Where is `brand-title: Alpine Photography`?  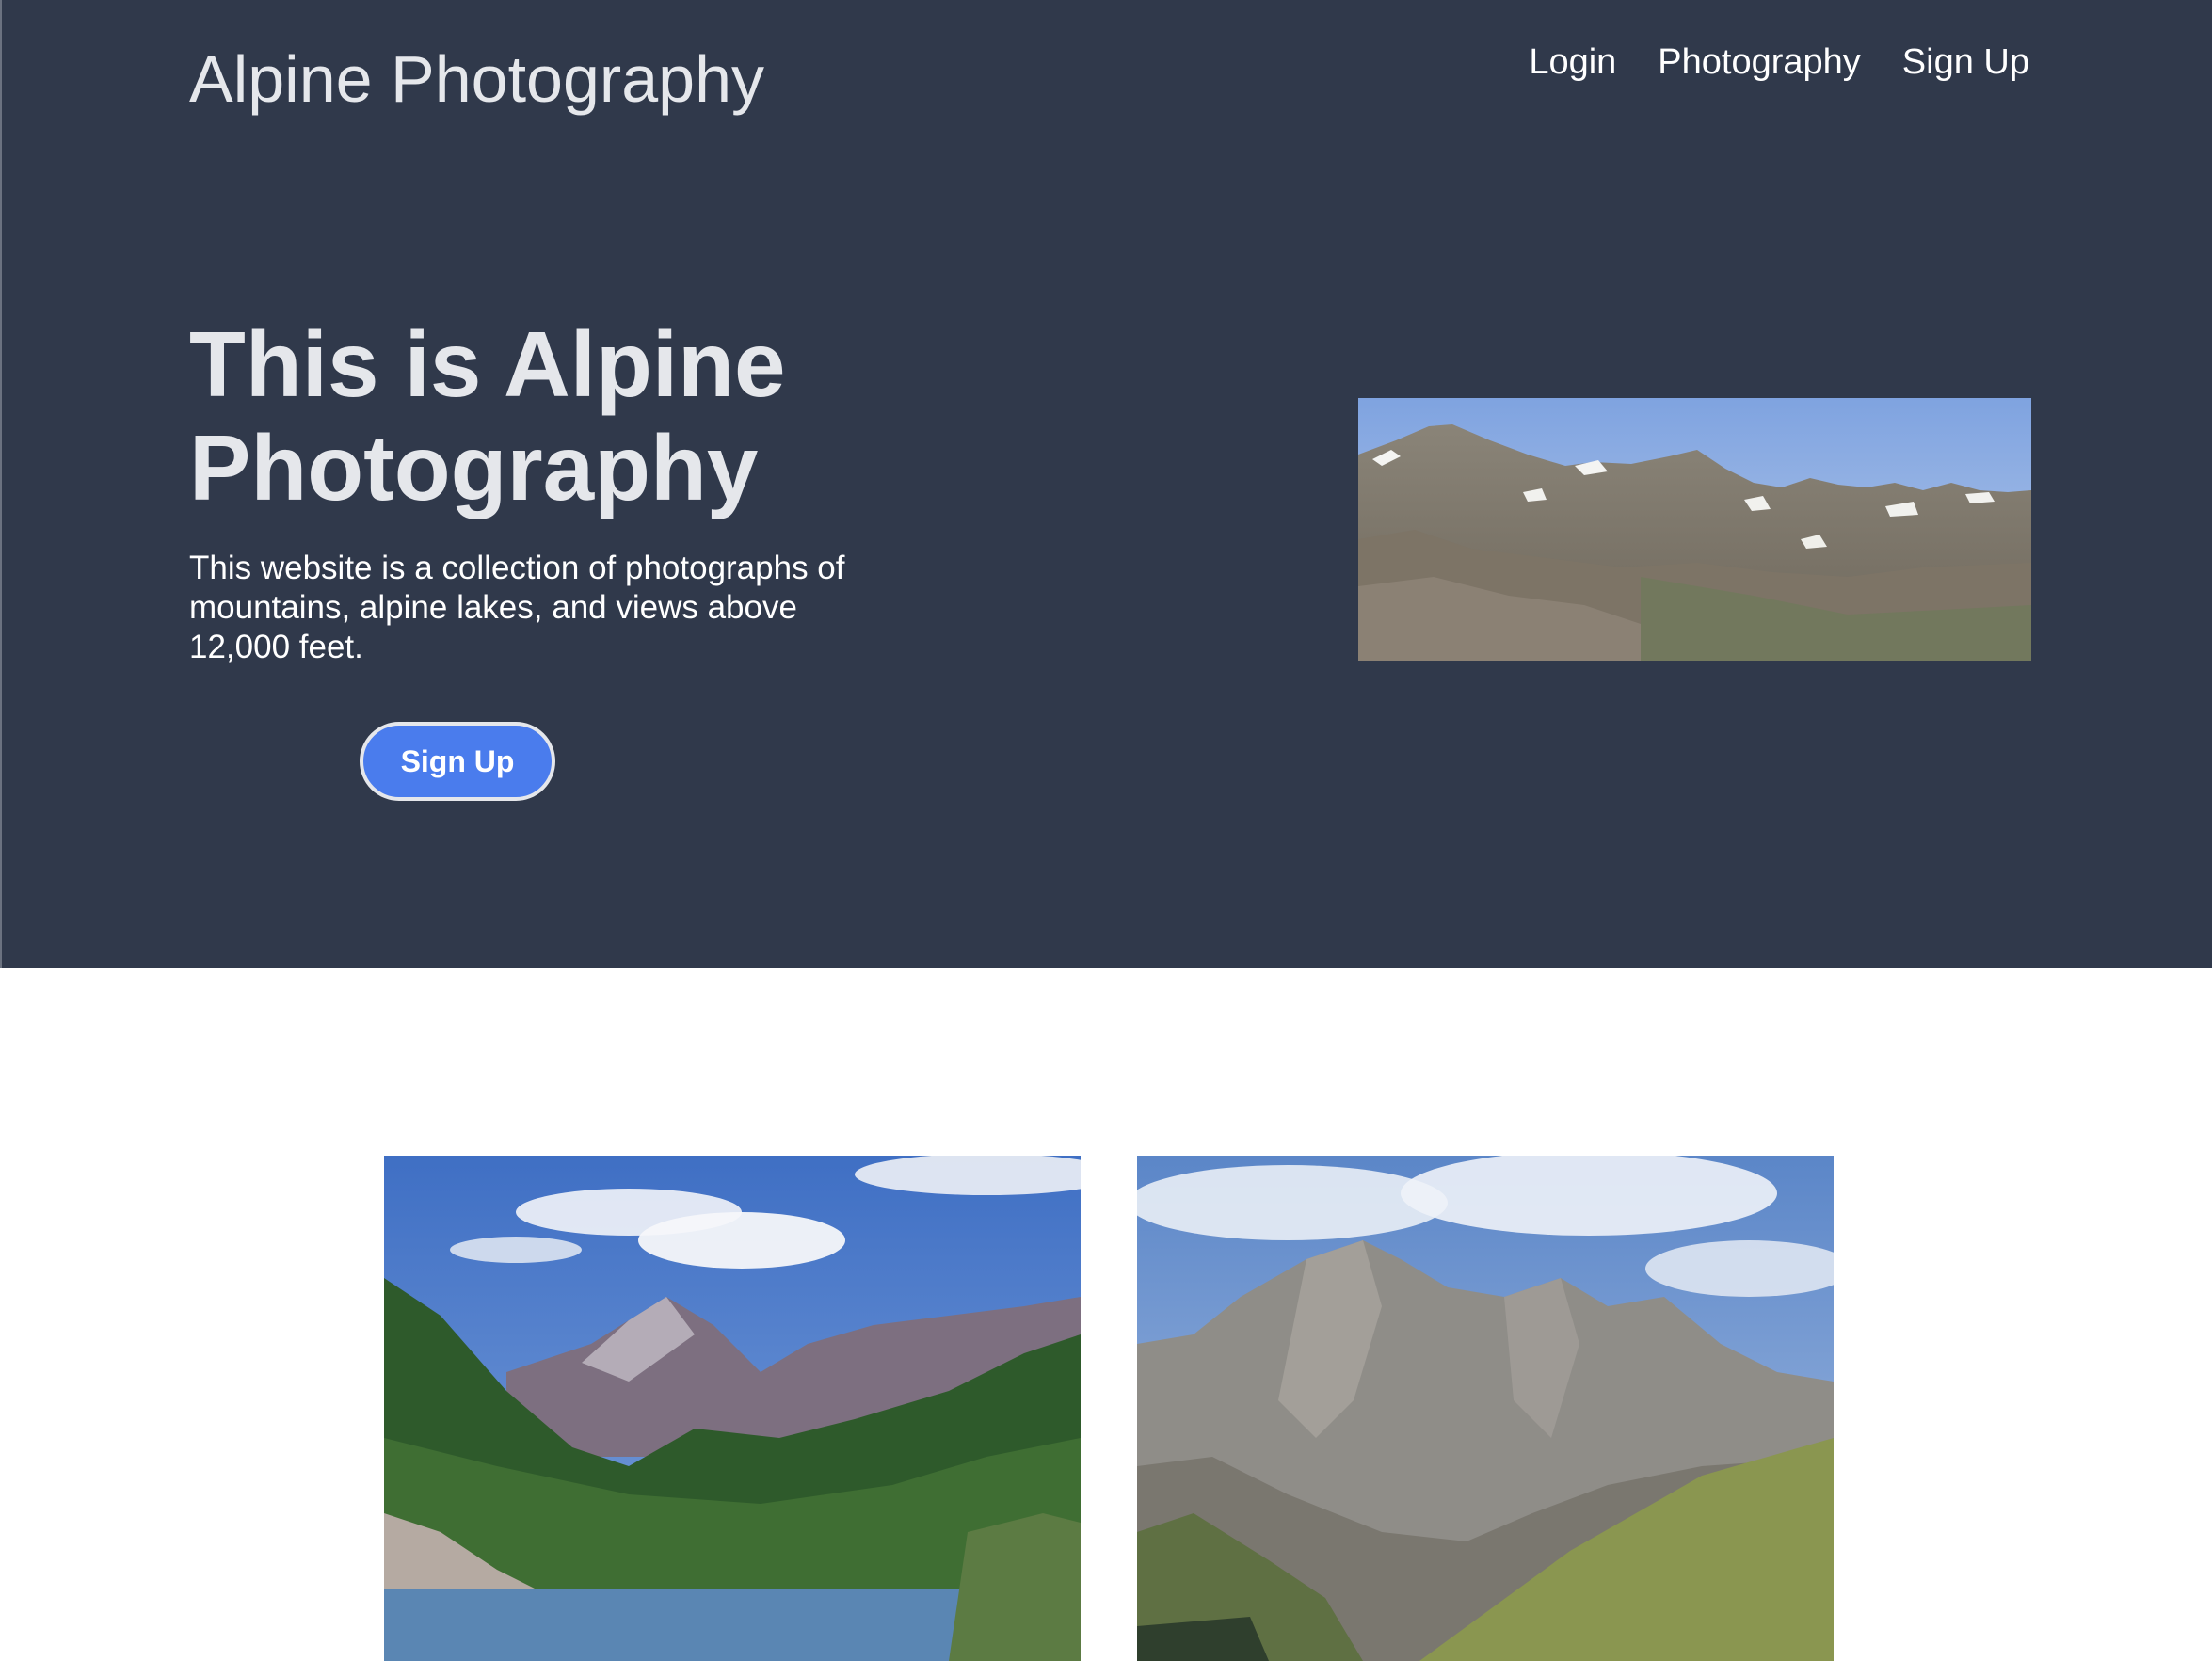 brand-title: Alpine Photography is located at coordinates (476, 79).